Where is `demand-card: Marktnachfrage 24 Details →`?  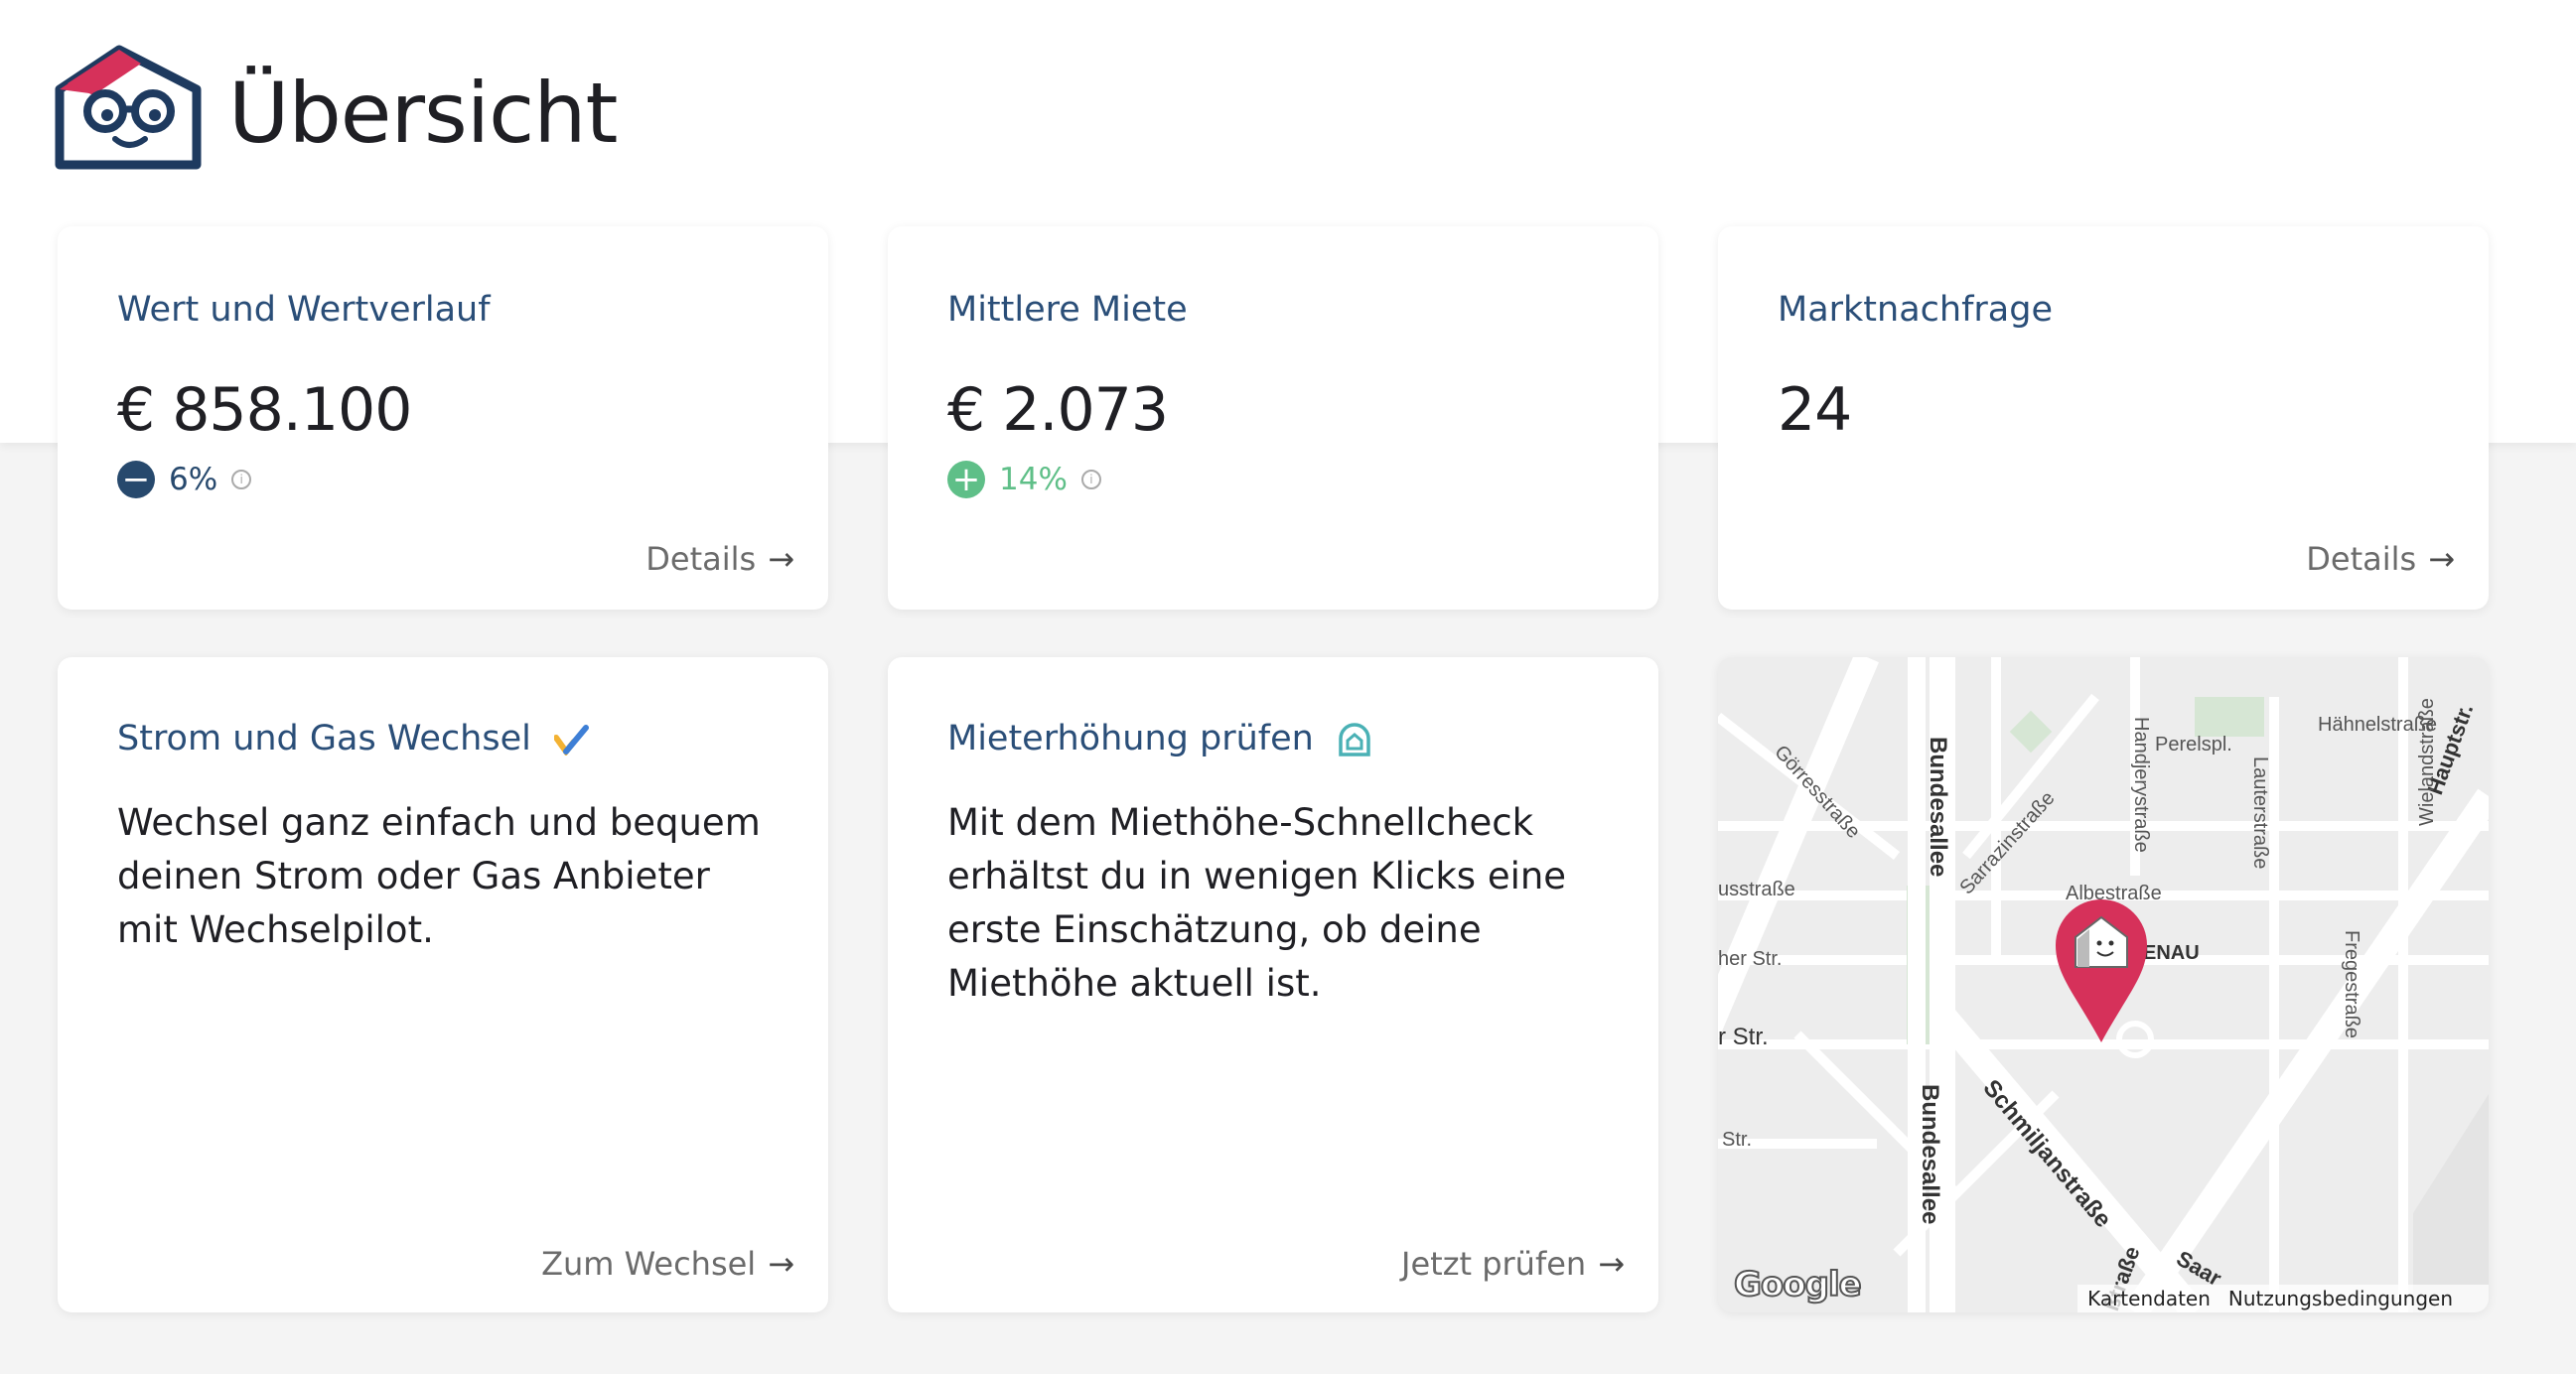 demand-card: Marktnachfrage 24 Details → is located at coordinates (2103, 418).